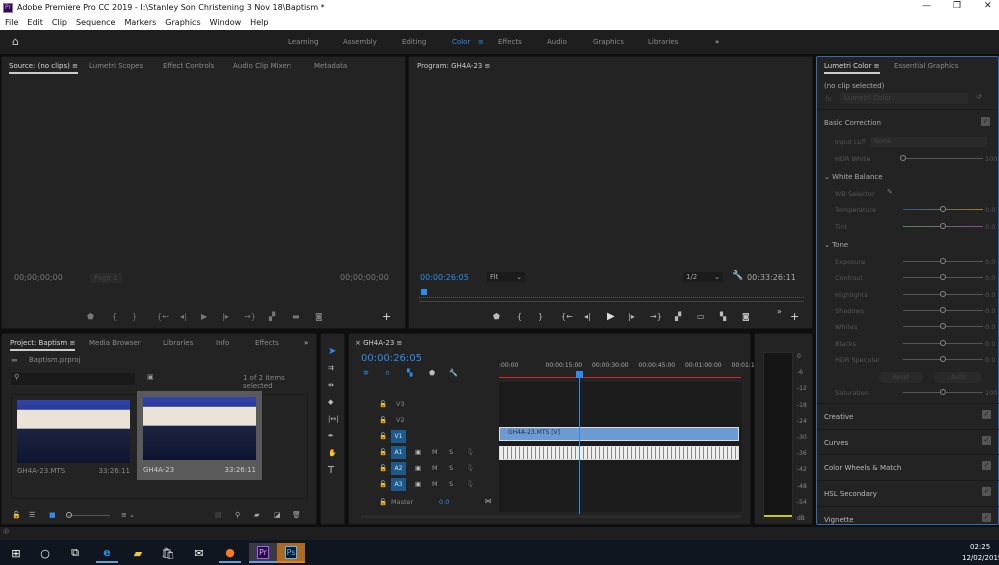 This screenshot has height=565, width=999. Describe the element at coordinates (333, 419) in the screenshot. I see `slip-tool-icon: |↔|` at that location.